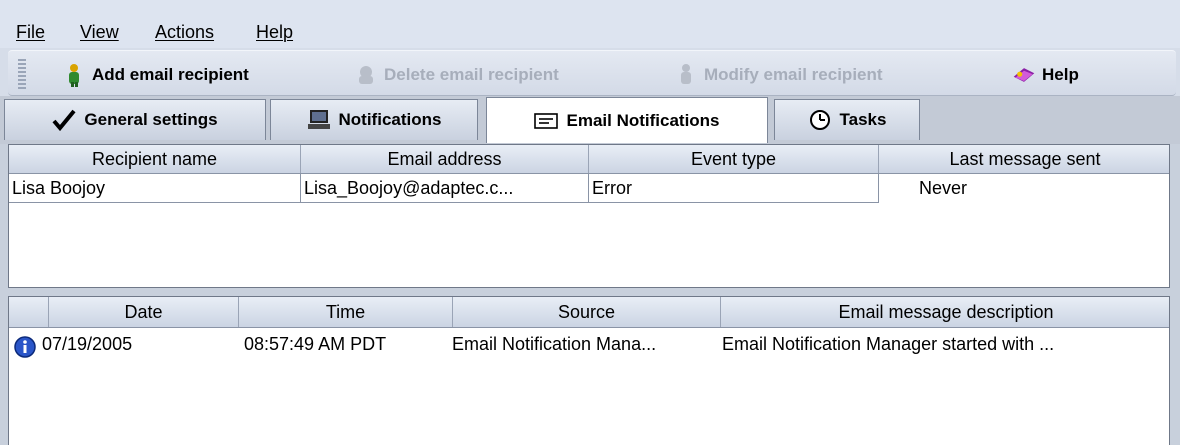  What do you see at coordinates (1024, 75) in the screenshot?
I see `help-book-icon` at bounding box center [1024, 75].